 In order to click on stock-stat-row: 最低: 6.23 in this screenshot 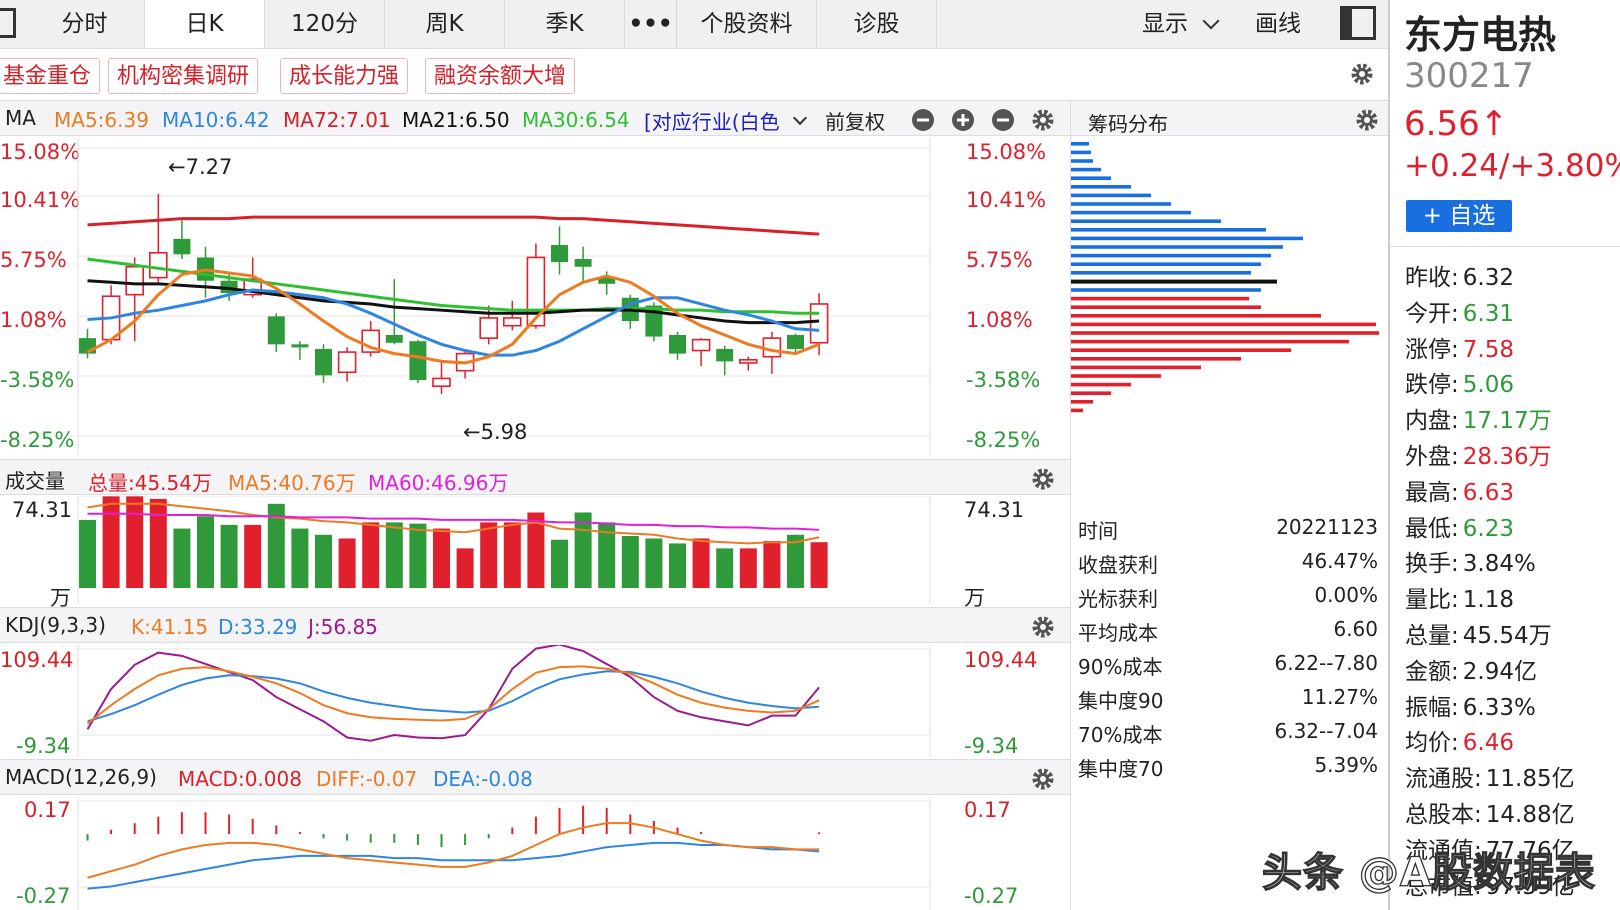, I will do `click(1459, 526)`.